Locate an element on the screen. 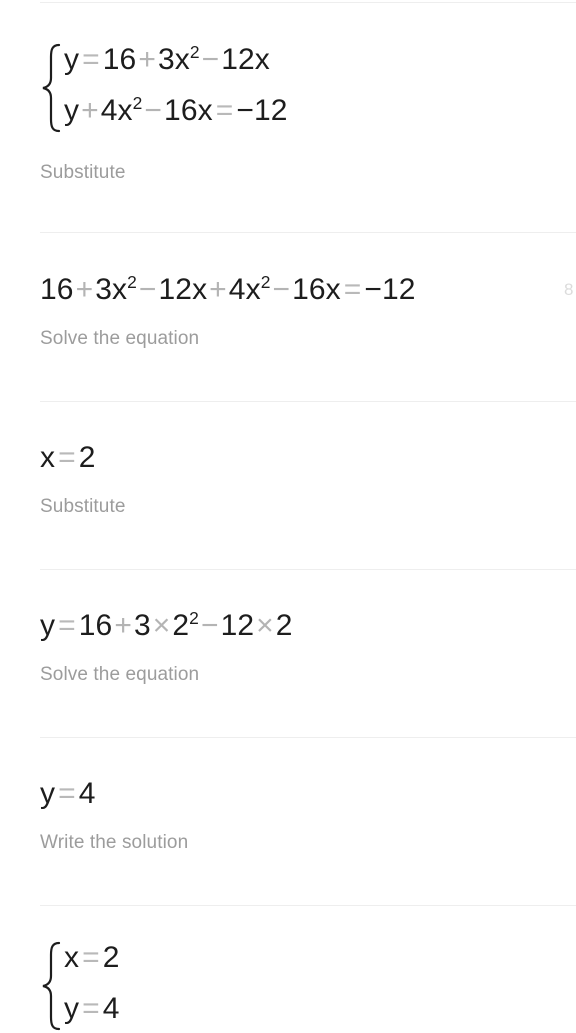  equation-system-rows: y = 16+3x2−12x y+4x2−16x = −12 is located at coordinates (176, 88).